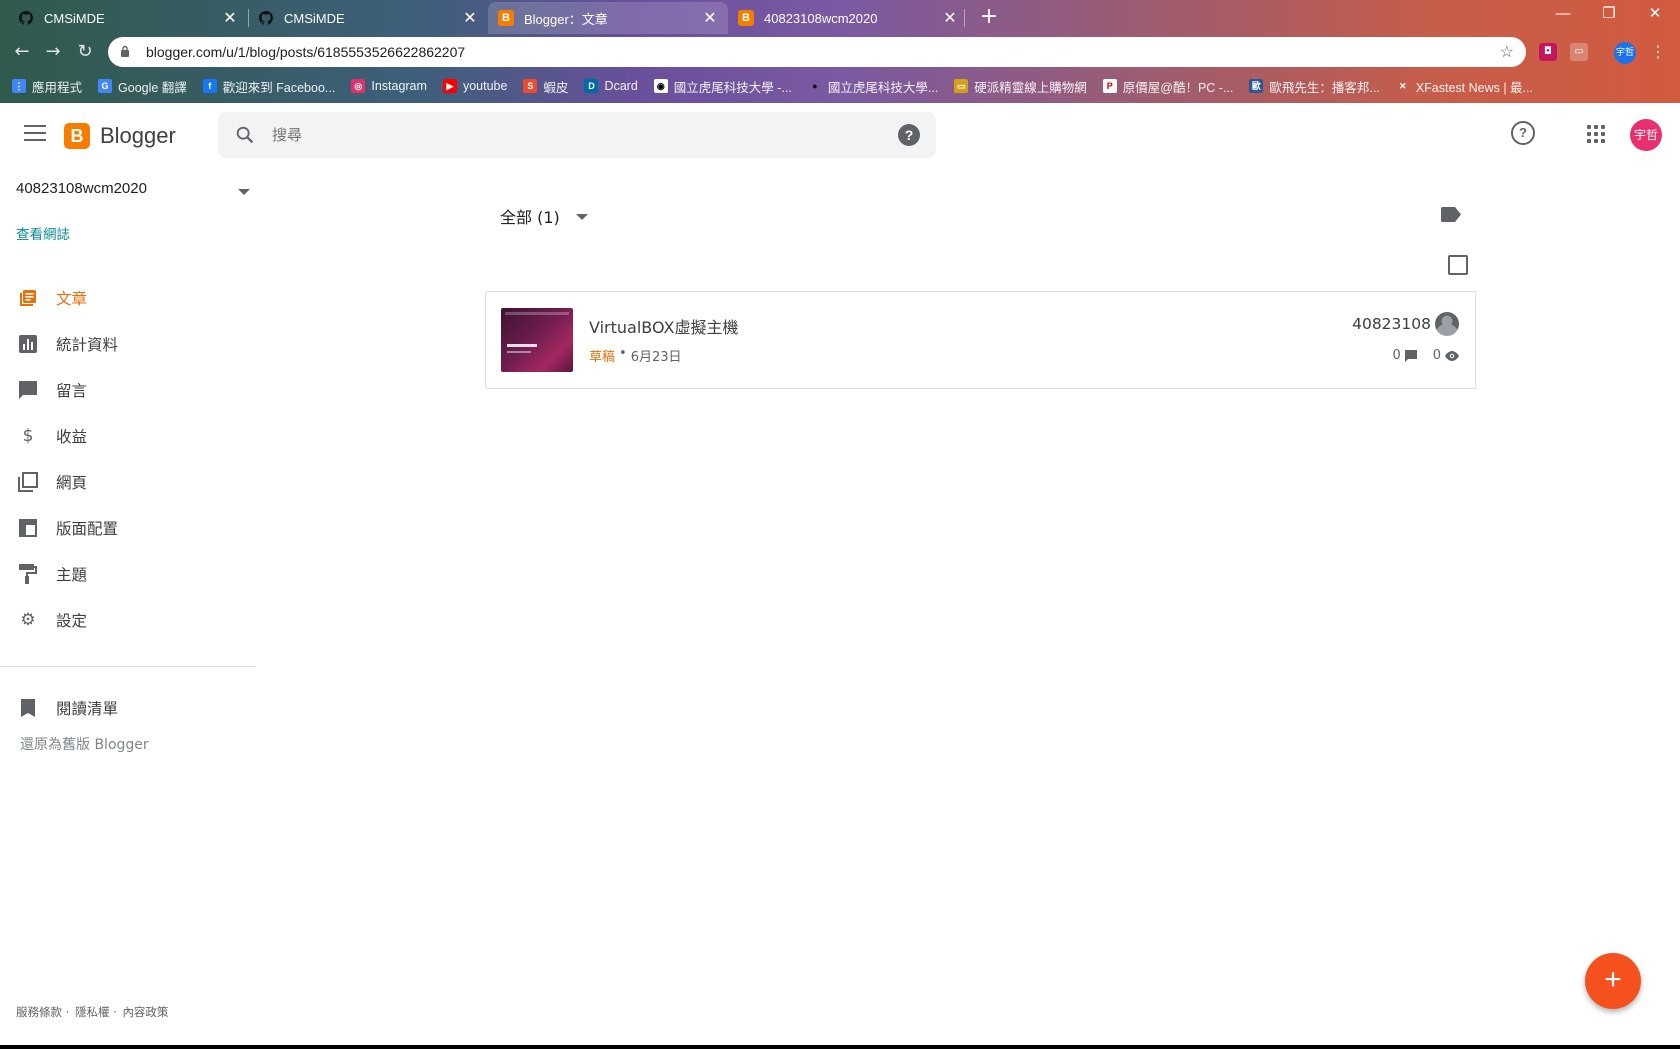 The width and height of the screenshot is (1680, 1049). Describe the element at coordinates (28, 344) in the screenshot. I see `stats-icon` at that location.